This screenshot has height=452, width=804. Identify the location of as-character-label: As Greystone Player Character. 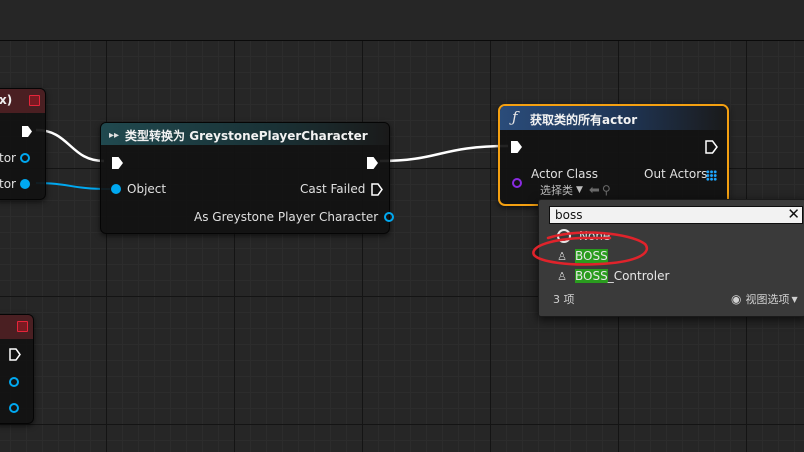
(286, 217).